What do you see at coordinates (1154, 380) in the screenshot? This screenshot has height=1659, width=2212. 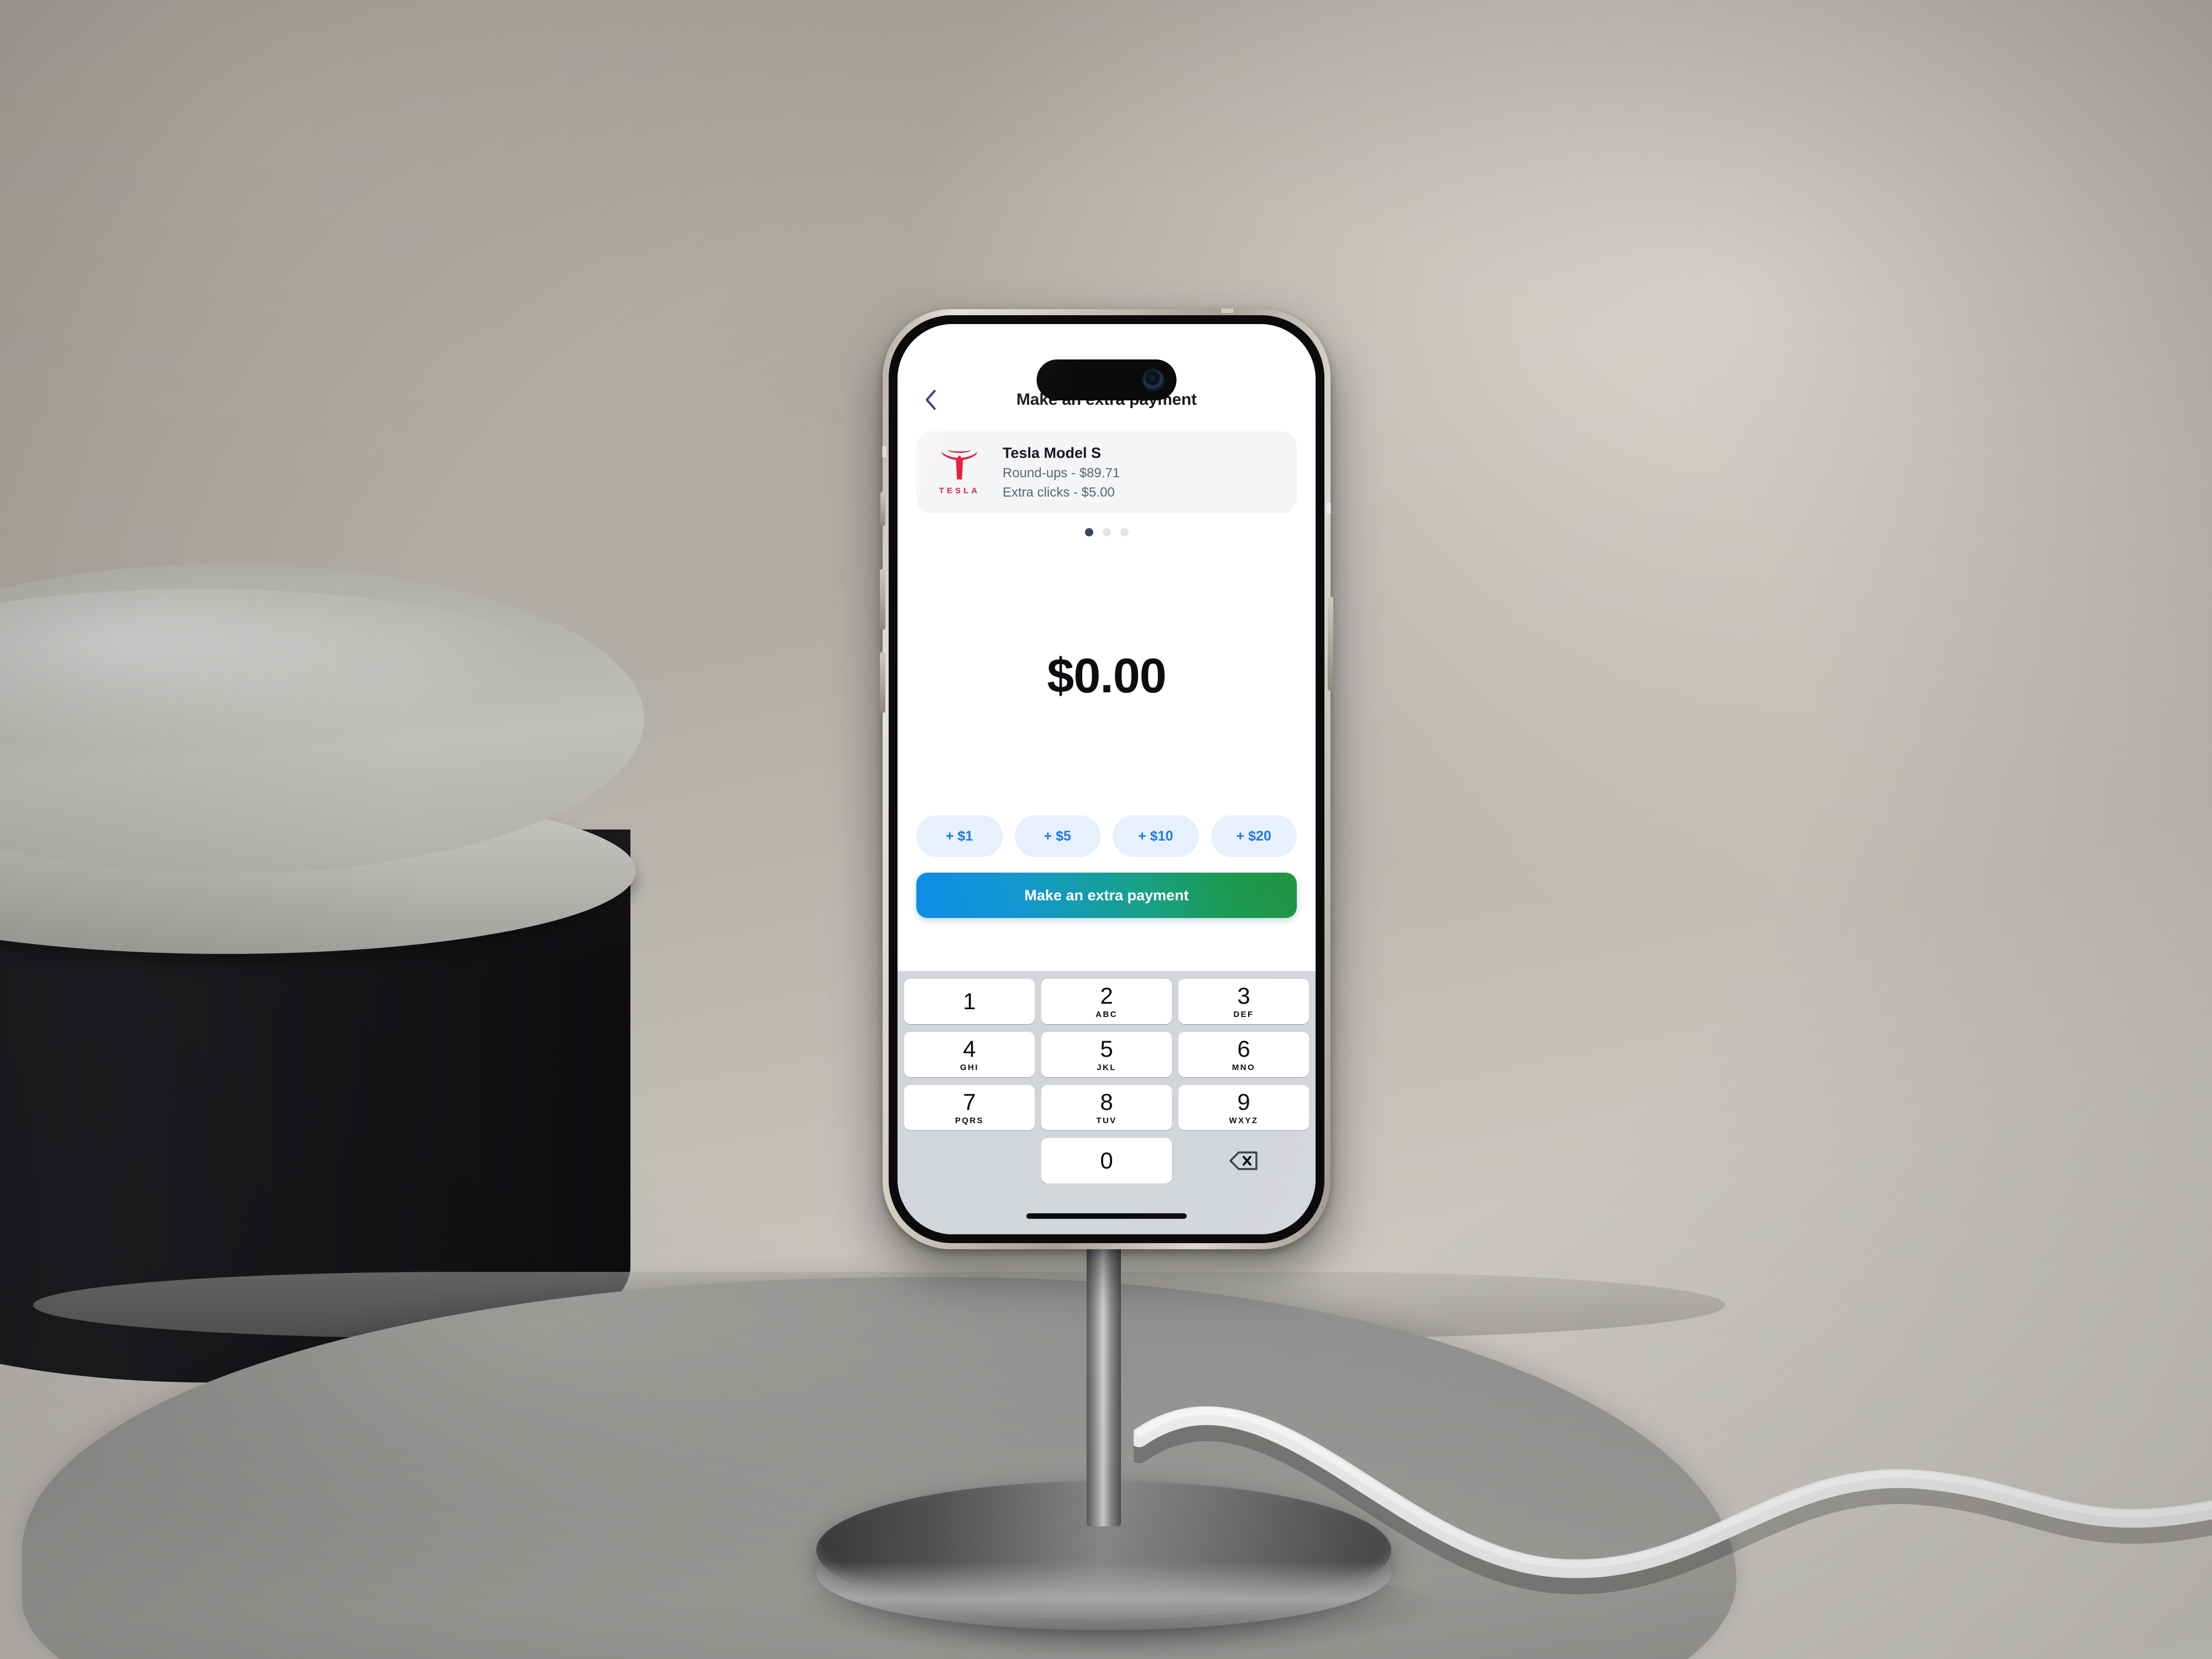 I see `front-camera-icon` at bounding box center [1154, 380].